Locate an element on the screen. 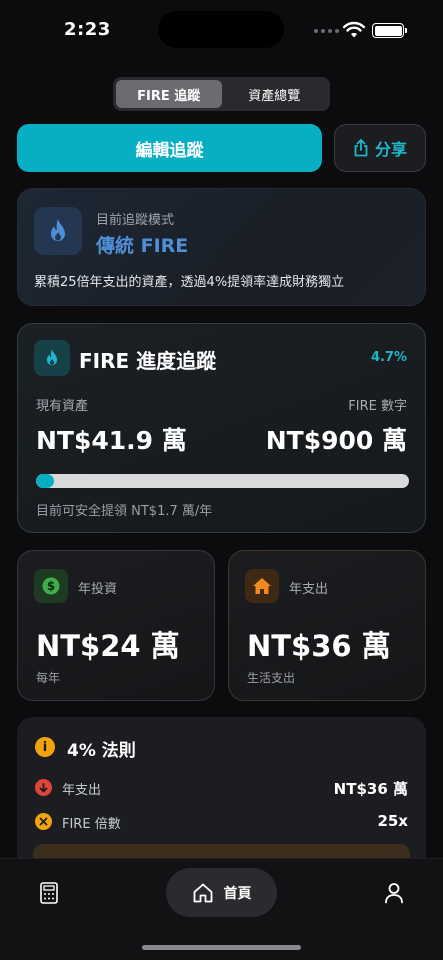 This screenshot has width=443, height=960. status-time: 2:23 is located at coordinates (87, 29).